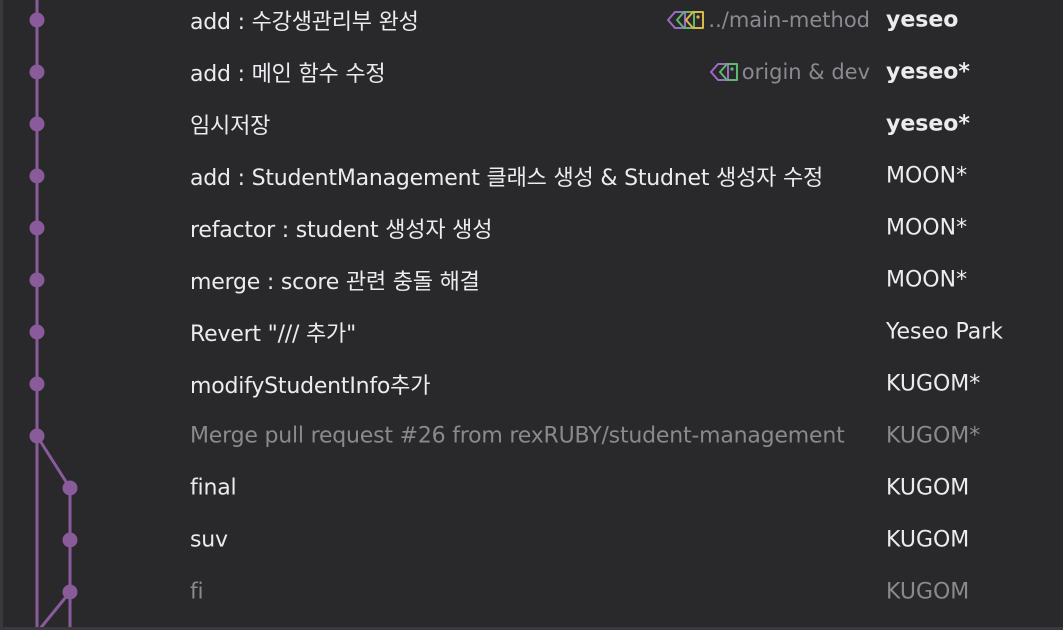 This screenshot has height=630, width=1063. What do you see at coordinates (531, 540) in the screenshot?
I see `commit-row: suv KUGOM` at bounding box center [531, 540].